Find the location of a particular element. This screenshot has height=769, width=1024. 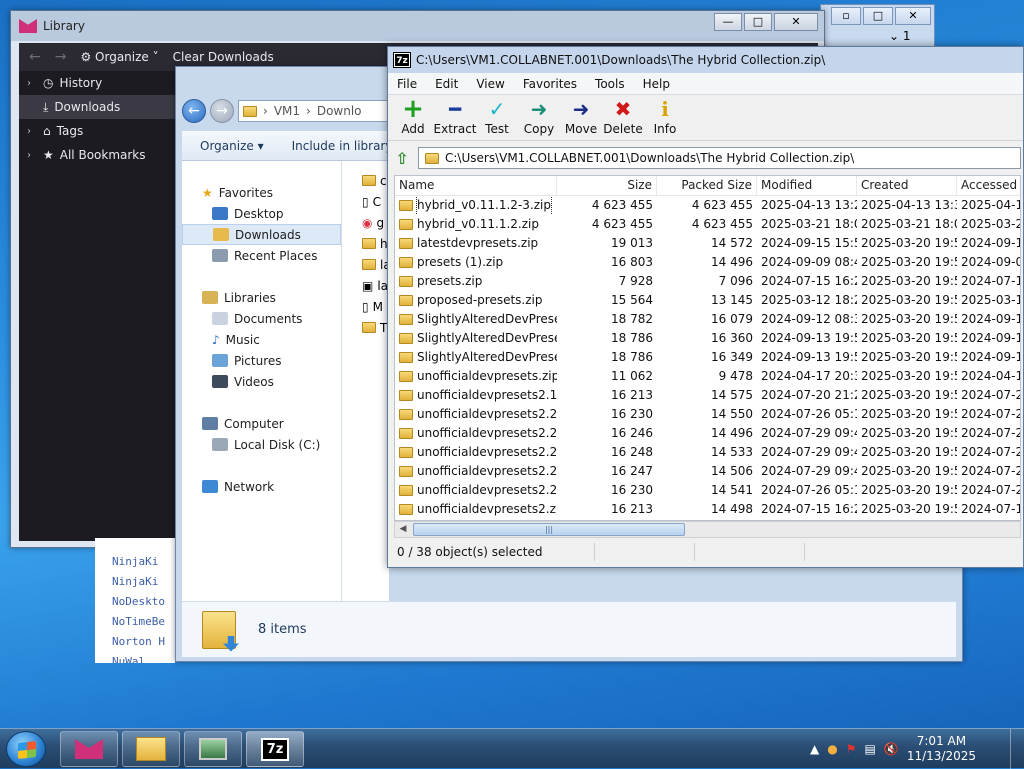

column-header-name: Name is located at coordinates (476, 185).